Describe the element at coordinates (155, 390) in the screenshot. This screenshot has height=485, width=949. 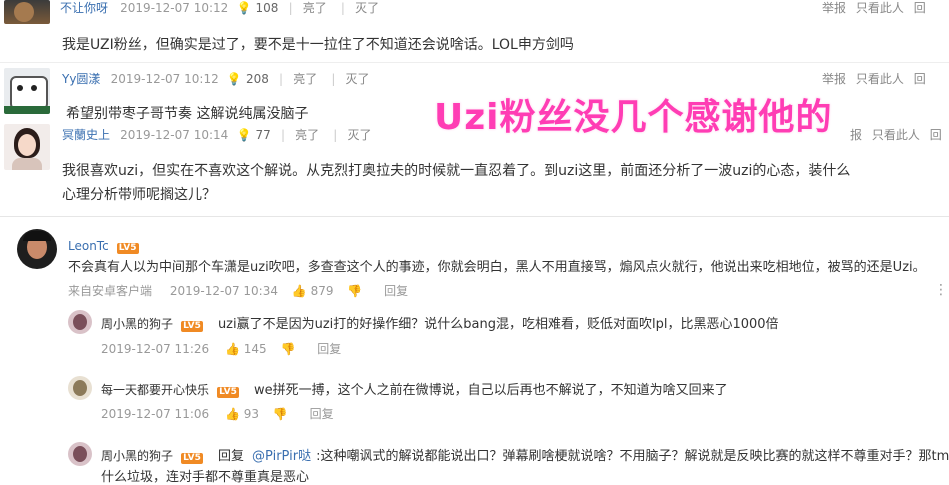
I see `username: 每一天都要开心快乐` at that location.